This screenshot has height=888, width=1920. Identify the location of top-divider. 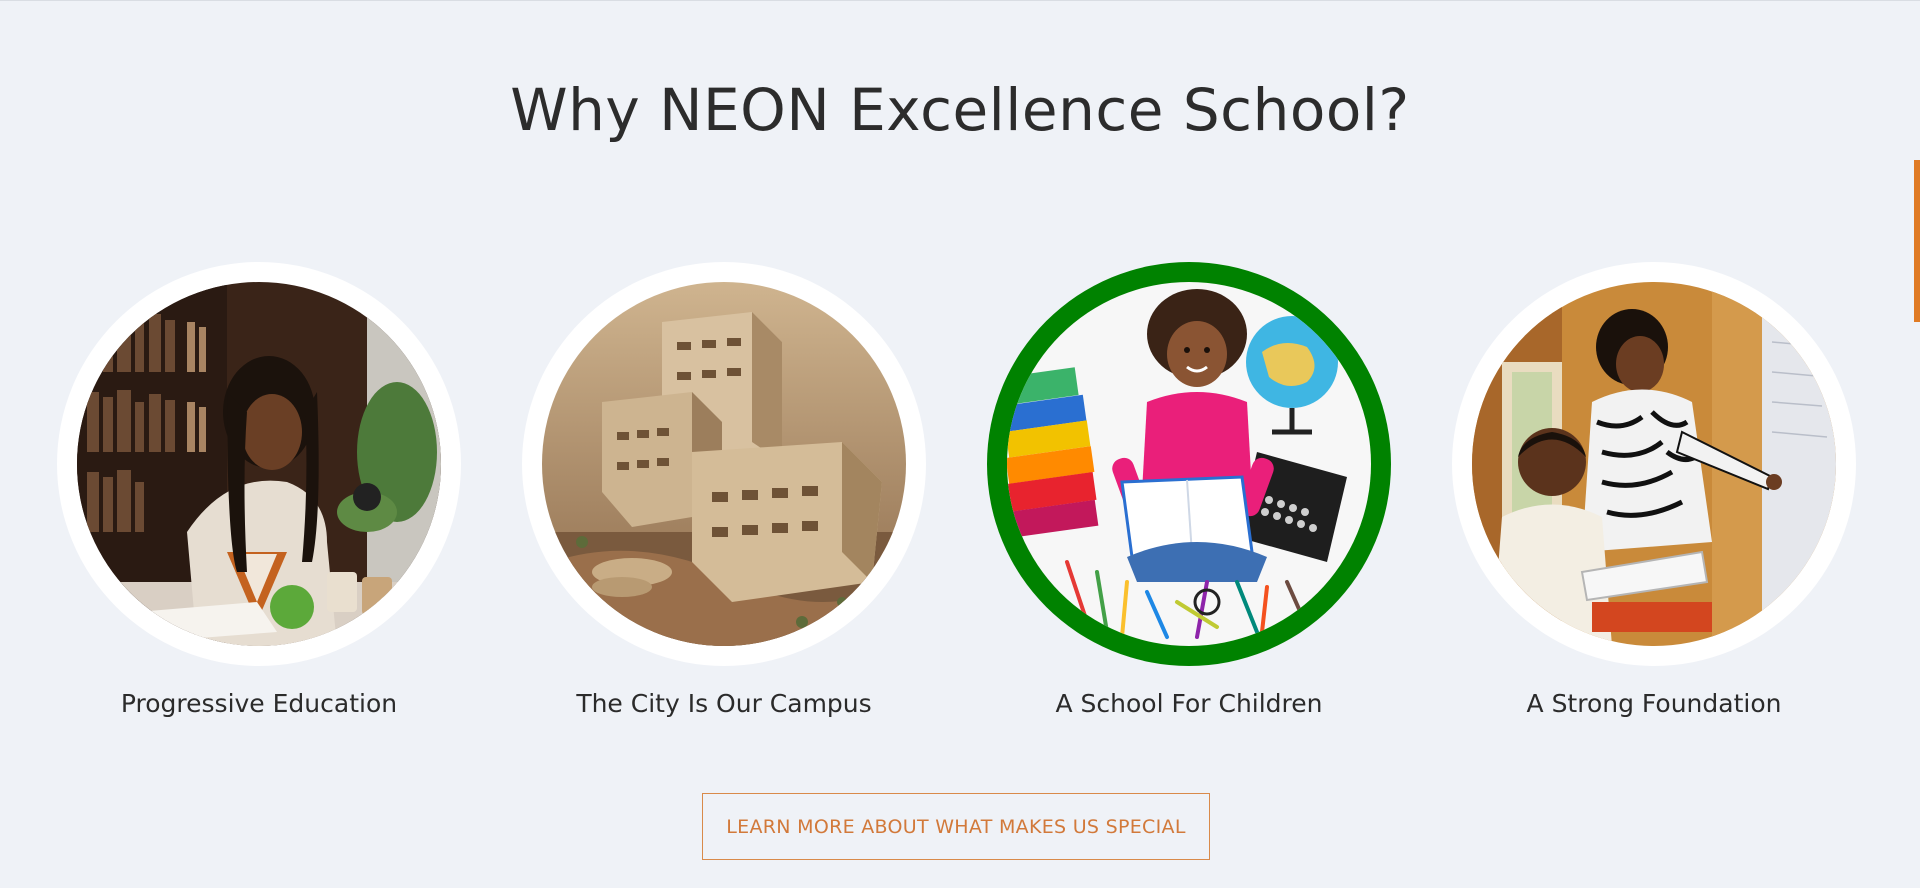
(960, 0).